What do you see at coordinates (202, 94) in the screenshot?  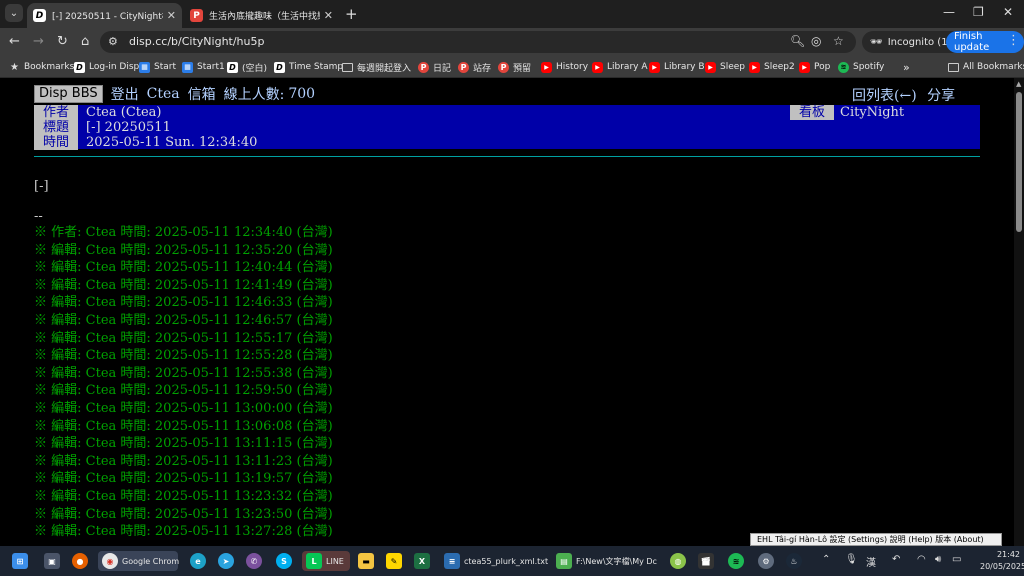 I see `mailbox-link: 信箱` at bounding box center [202, 94].